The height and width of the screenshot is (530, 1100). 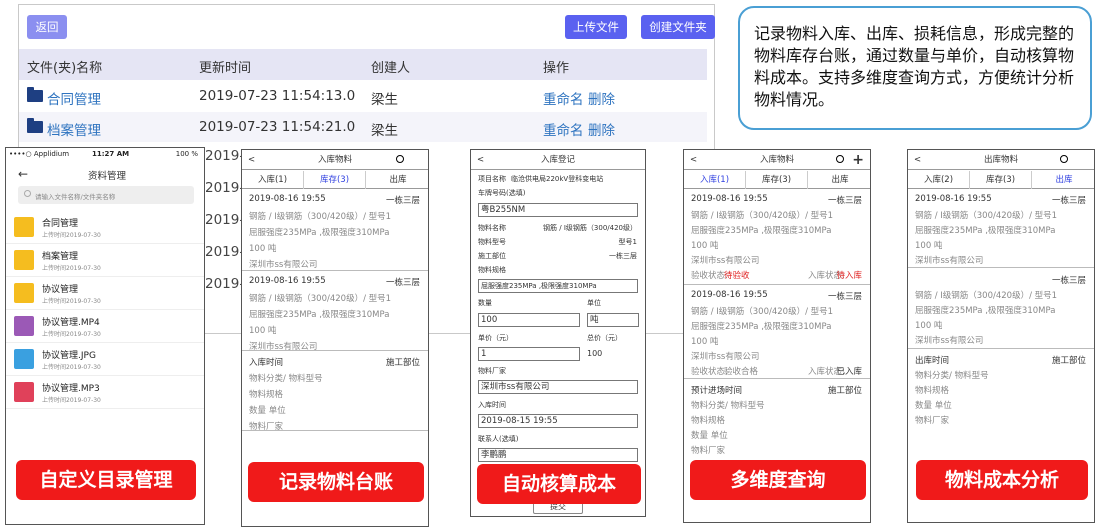 I want to click on back-button: 返回, so click(x=47, y=27).